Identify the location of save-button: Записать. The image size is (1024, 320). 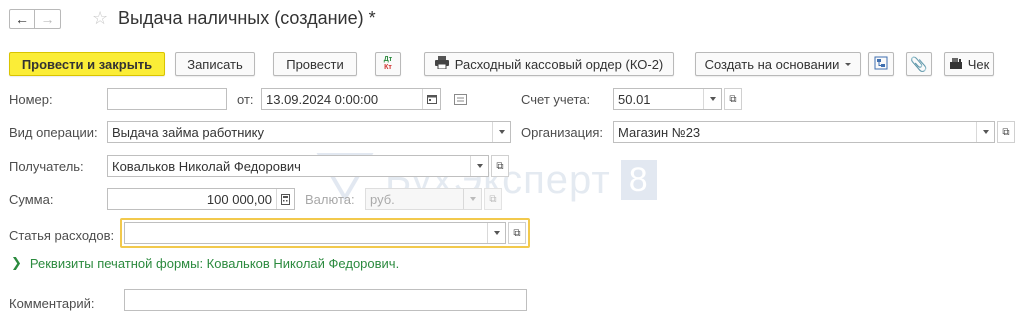
(215, 64).